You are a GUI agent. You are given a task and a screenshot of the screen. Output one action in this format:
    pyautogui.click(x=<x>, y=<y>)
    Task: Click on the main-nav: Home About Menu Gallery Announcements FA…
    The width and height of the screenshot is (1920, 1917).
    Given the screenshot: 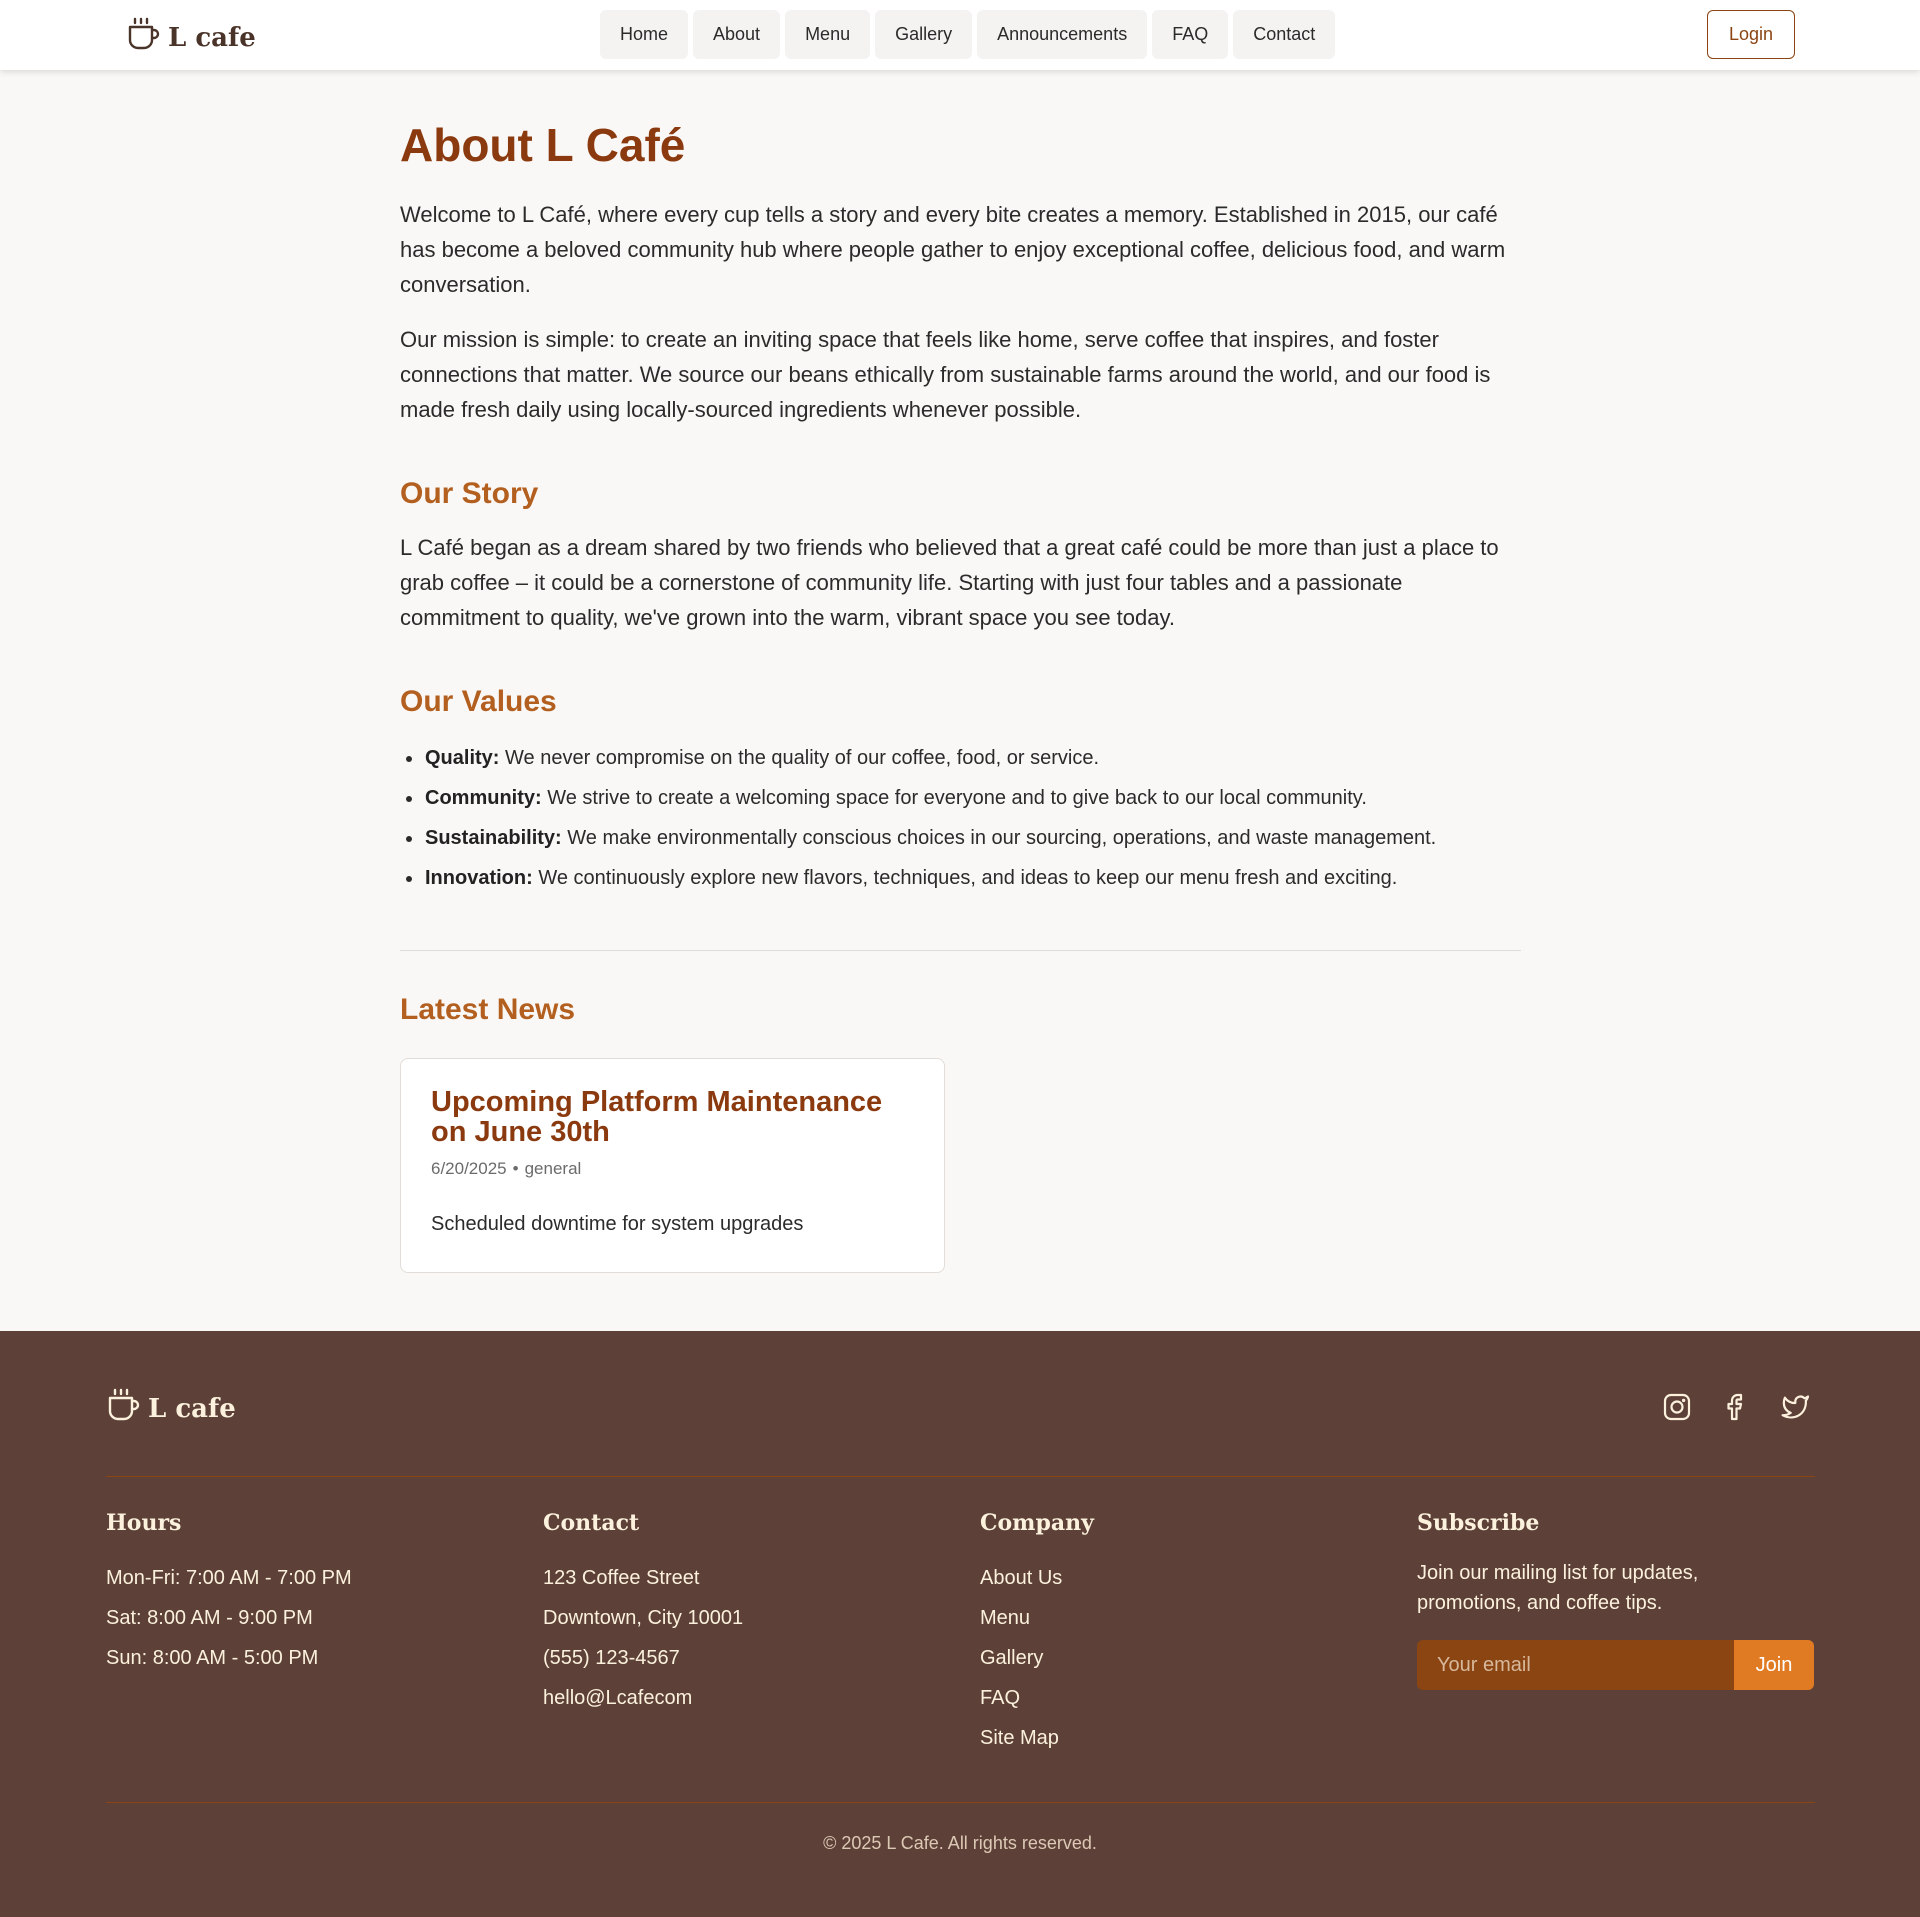 What is the action you would take?
    pyautogui.click(x=968, y=34)
    